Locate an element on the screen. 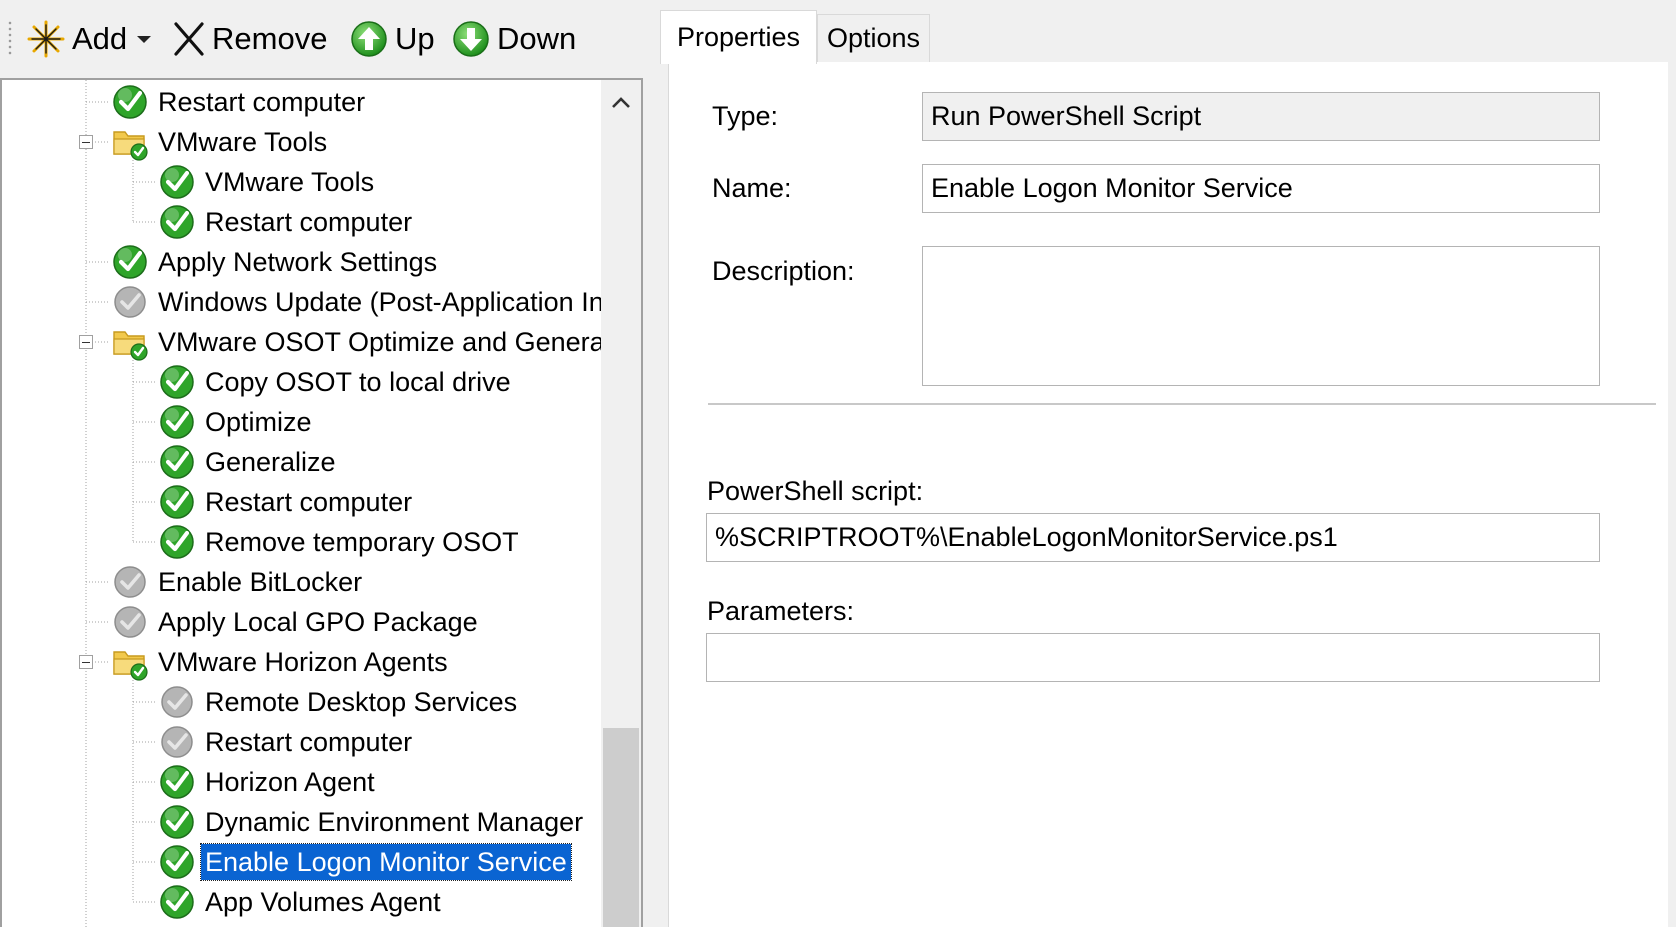 Image resolution: width=1676 pixels, height=927 pixels. add-star-icon is located at coordinates (46, 39).